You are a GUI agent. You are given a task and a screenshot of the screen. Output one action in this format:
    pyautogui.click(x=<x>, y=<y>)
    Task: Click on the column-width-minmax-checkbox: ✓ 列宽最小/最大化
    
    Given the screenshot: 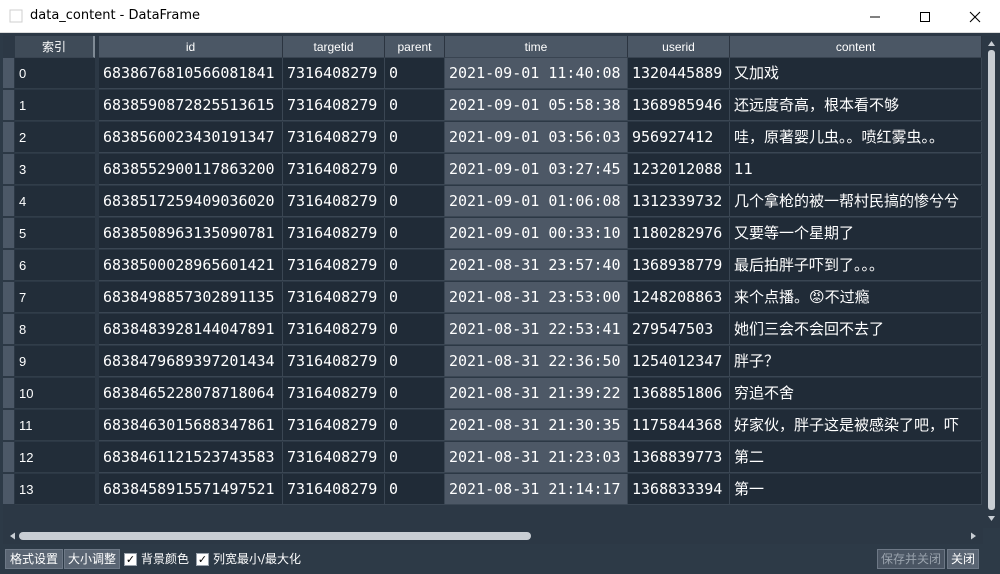 What is the action you would take?
    pyautogui.click(x=248, y=559)
    